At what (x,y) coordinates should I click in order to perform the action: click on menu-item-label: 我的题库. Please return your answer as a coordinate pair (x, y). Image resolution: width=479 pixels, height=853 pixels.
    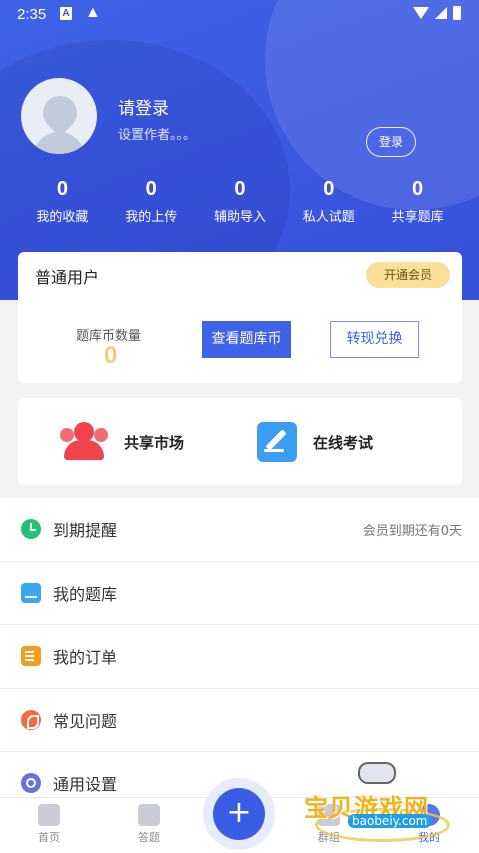
    Looking at the image, I should click on (85, 594).